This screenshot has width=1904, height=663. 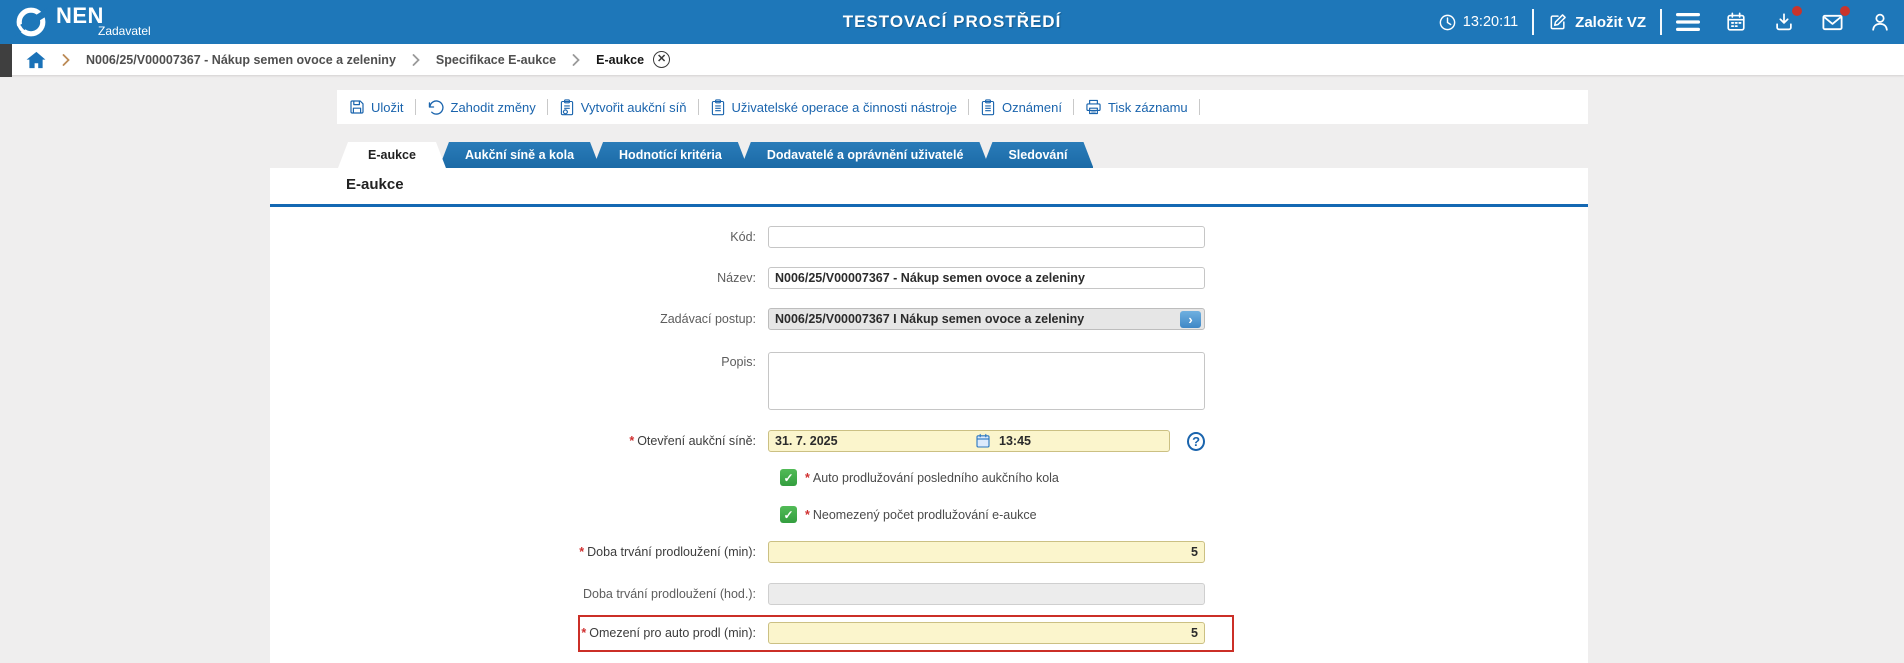 I want to click on user-profile-button, so click(x=1880, y=22).